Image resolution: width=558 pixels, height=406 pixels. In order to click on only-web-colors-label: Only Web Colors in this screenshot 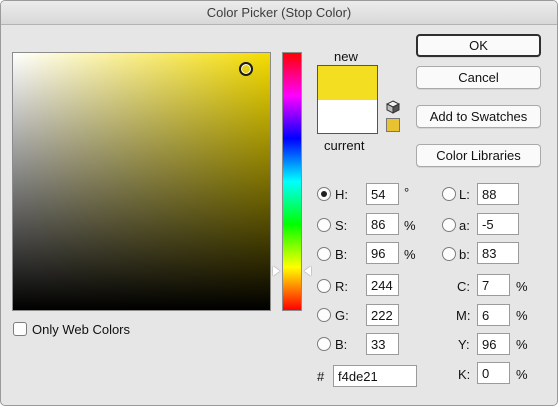, I will do `click(81, 329)`.